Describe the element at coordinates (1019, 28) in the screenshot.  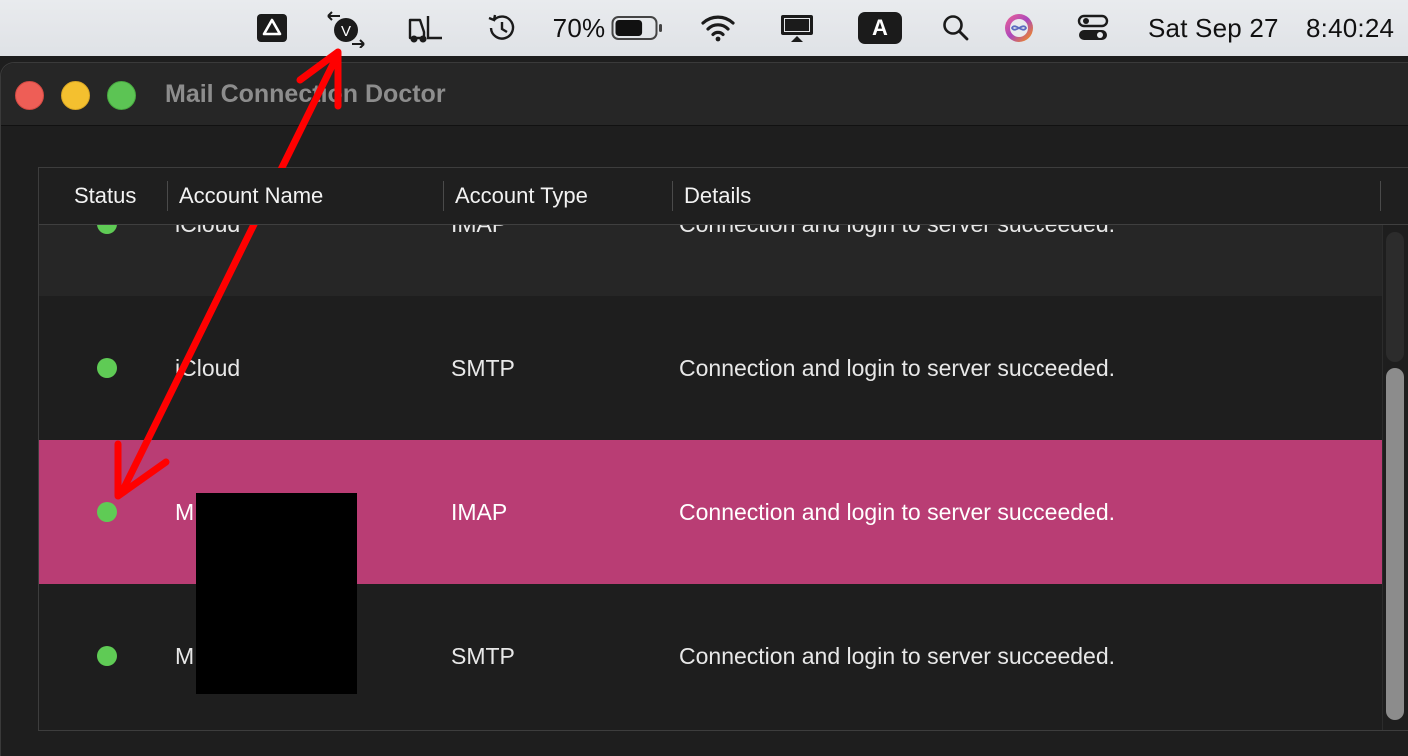
I see `siri-icon` at that location.